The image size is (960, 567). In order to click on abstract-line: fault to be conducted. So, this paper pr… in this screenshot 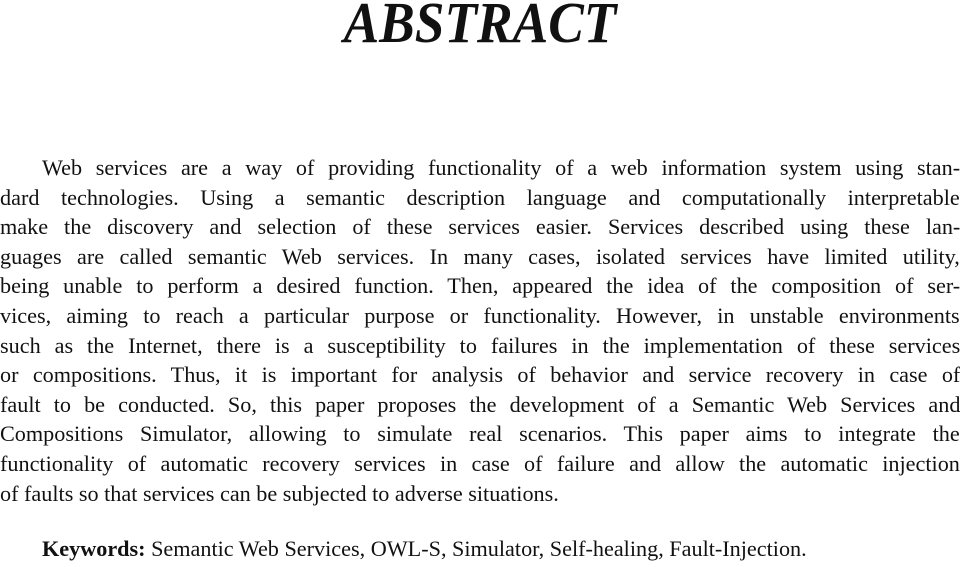, I will do `click(480, 404)`.